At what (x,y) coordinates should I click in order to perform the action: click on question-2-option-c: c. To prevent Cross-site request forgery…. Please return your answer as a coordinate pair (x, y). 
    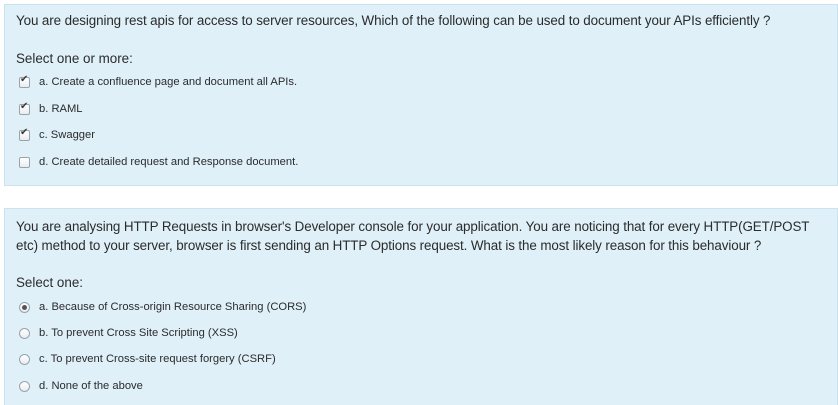
    Looking at the image, I should click on (423, 359).